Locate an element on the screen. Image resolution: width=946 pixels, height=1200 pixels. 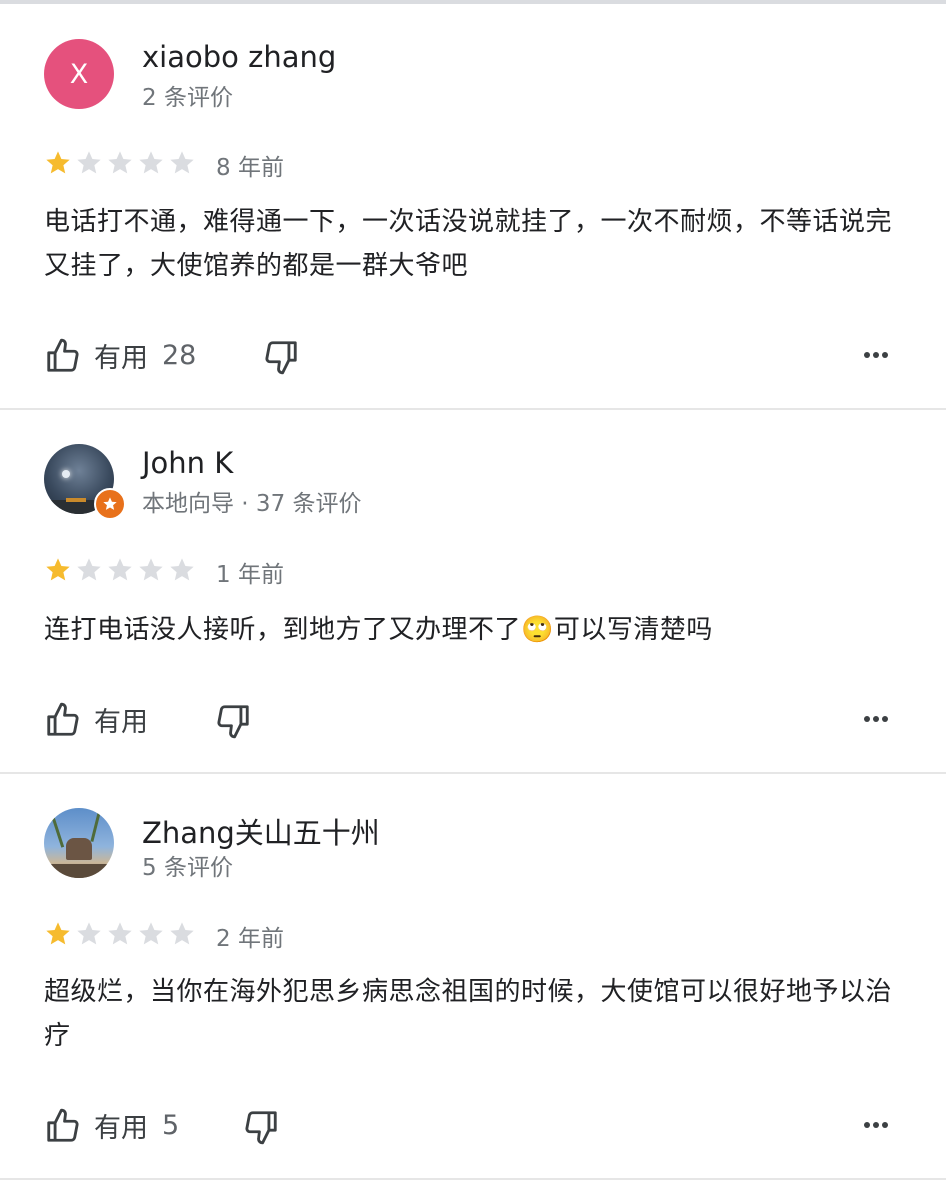
helpful-count: 5 is located at coordinates (171, 1125).